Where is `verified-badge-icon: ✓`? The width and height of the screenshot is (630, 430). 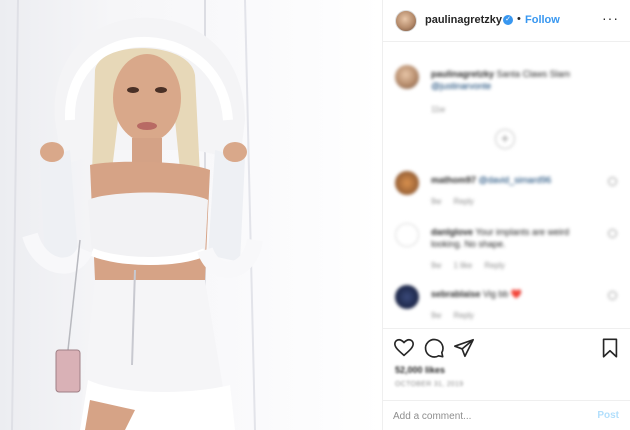 verified-badge-icon: ✓ is located at coordinates (508, 20).